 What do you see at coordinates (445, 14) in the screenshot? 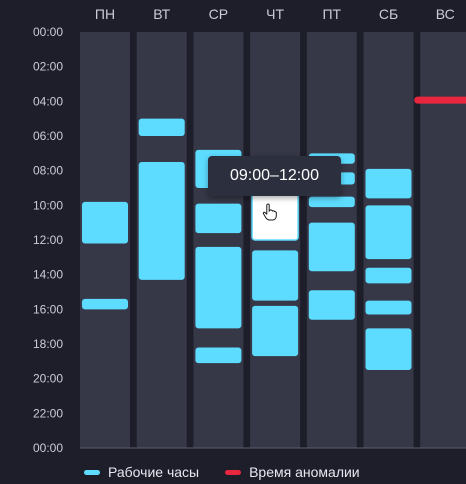
I see `day-label: ВС` at bounding box center [445, 14].